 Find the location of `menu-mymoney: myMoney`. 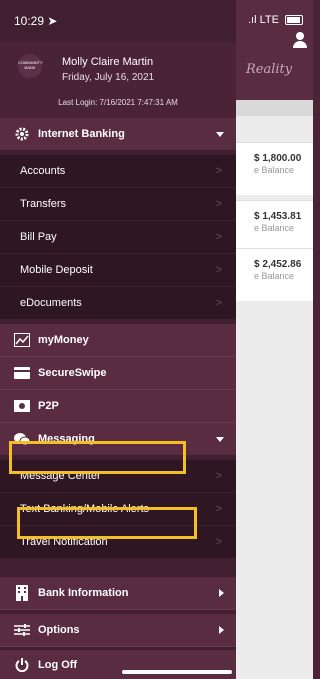

menu-mymoney: myMoney is located at coordinates (118, 340).